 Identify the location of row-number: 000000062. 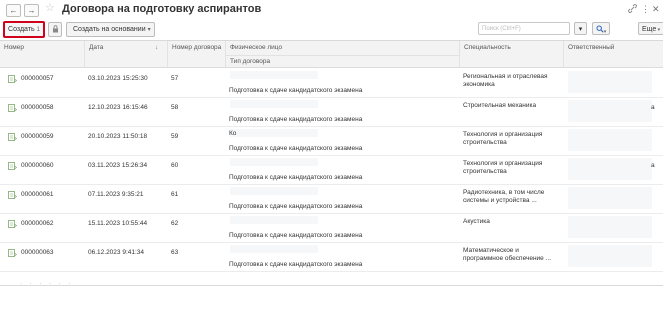
(37, 223).